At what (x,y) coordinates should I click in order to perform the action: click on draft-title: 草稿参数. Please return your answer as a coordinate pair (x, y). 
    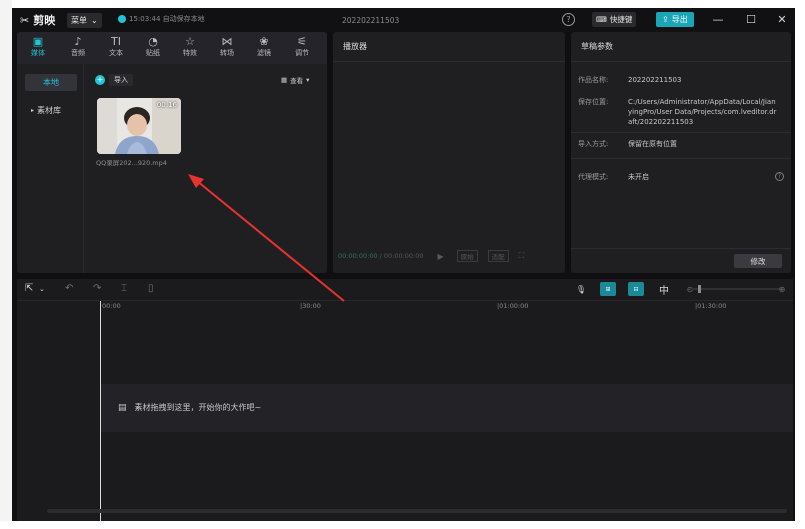
    Looking at the image, I should click on (681, 47).